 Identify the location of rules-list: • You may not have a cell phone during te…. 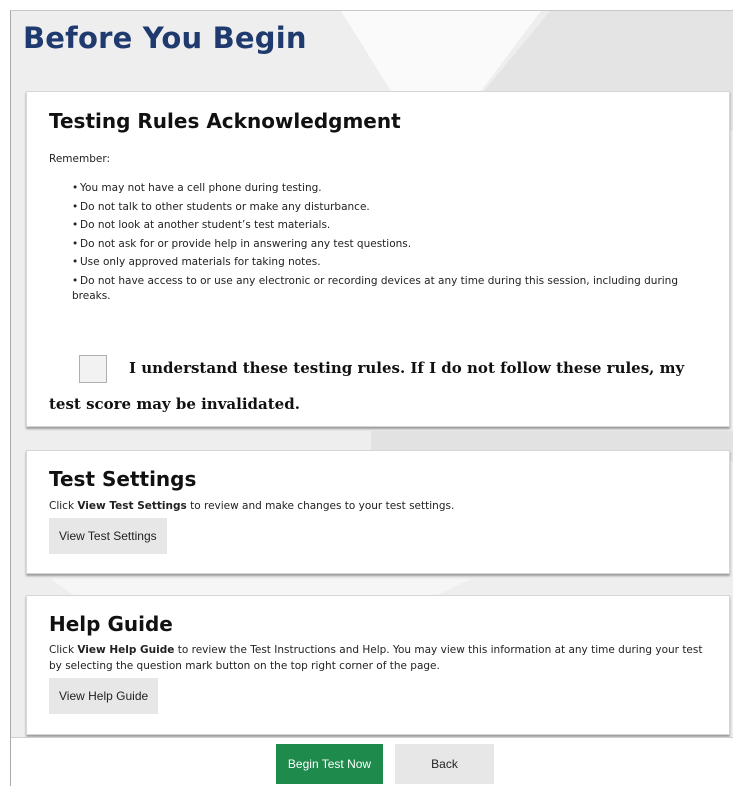
(392, 244).